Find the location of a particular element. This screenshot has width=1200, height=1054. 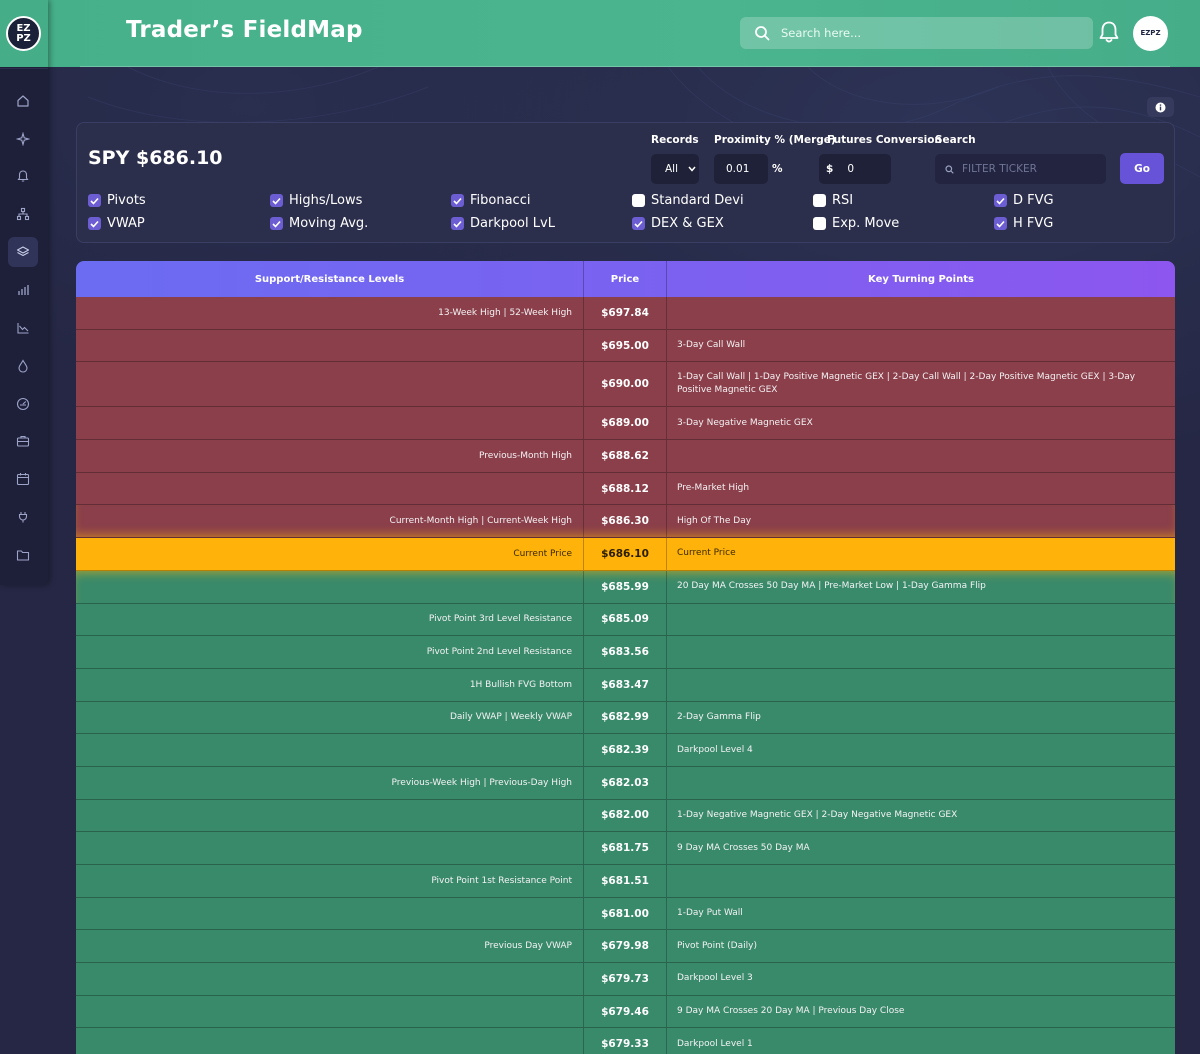

current-price-row: Current Price $686.10 Current Price is located at coordinates (625, 554).